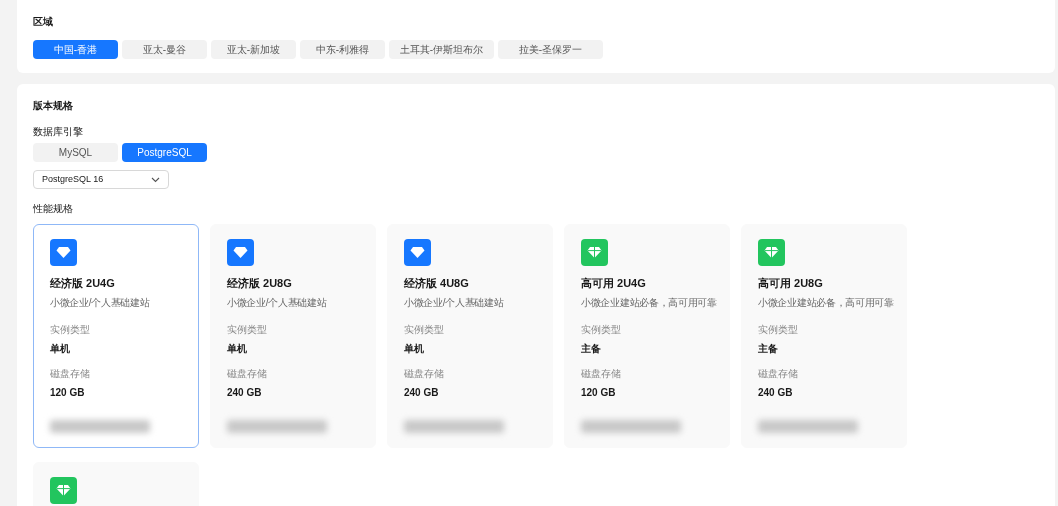  I want to click on plan-card: 经济版 2U8G 小微企业/个人基础建站 实例类型 单机 磁盘存储 240 GB, so click(293, 336).